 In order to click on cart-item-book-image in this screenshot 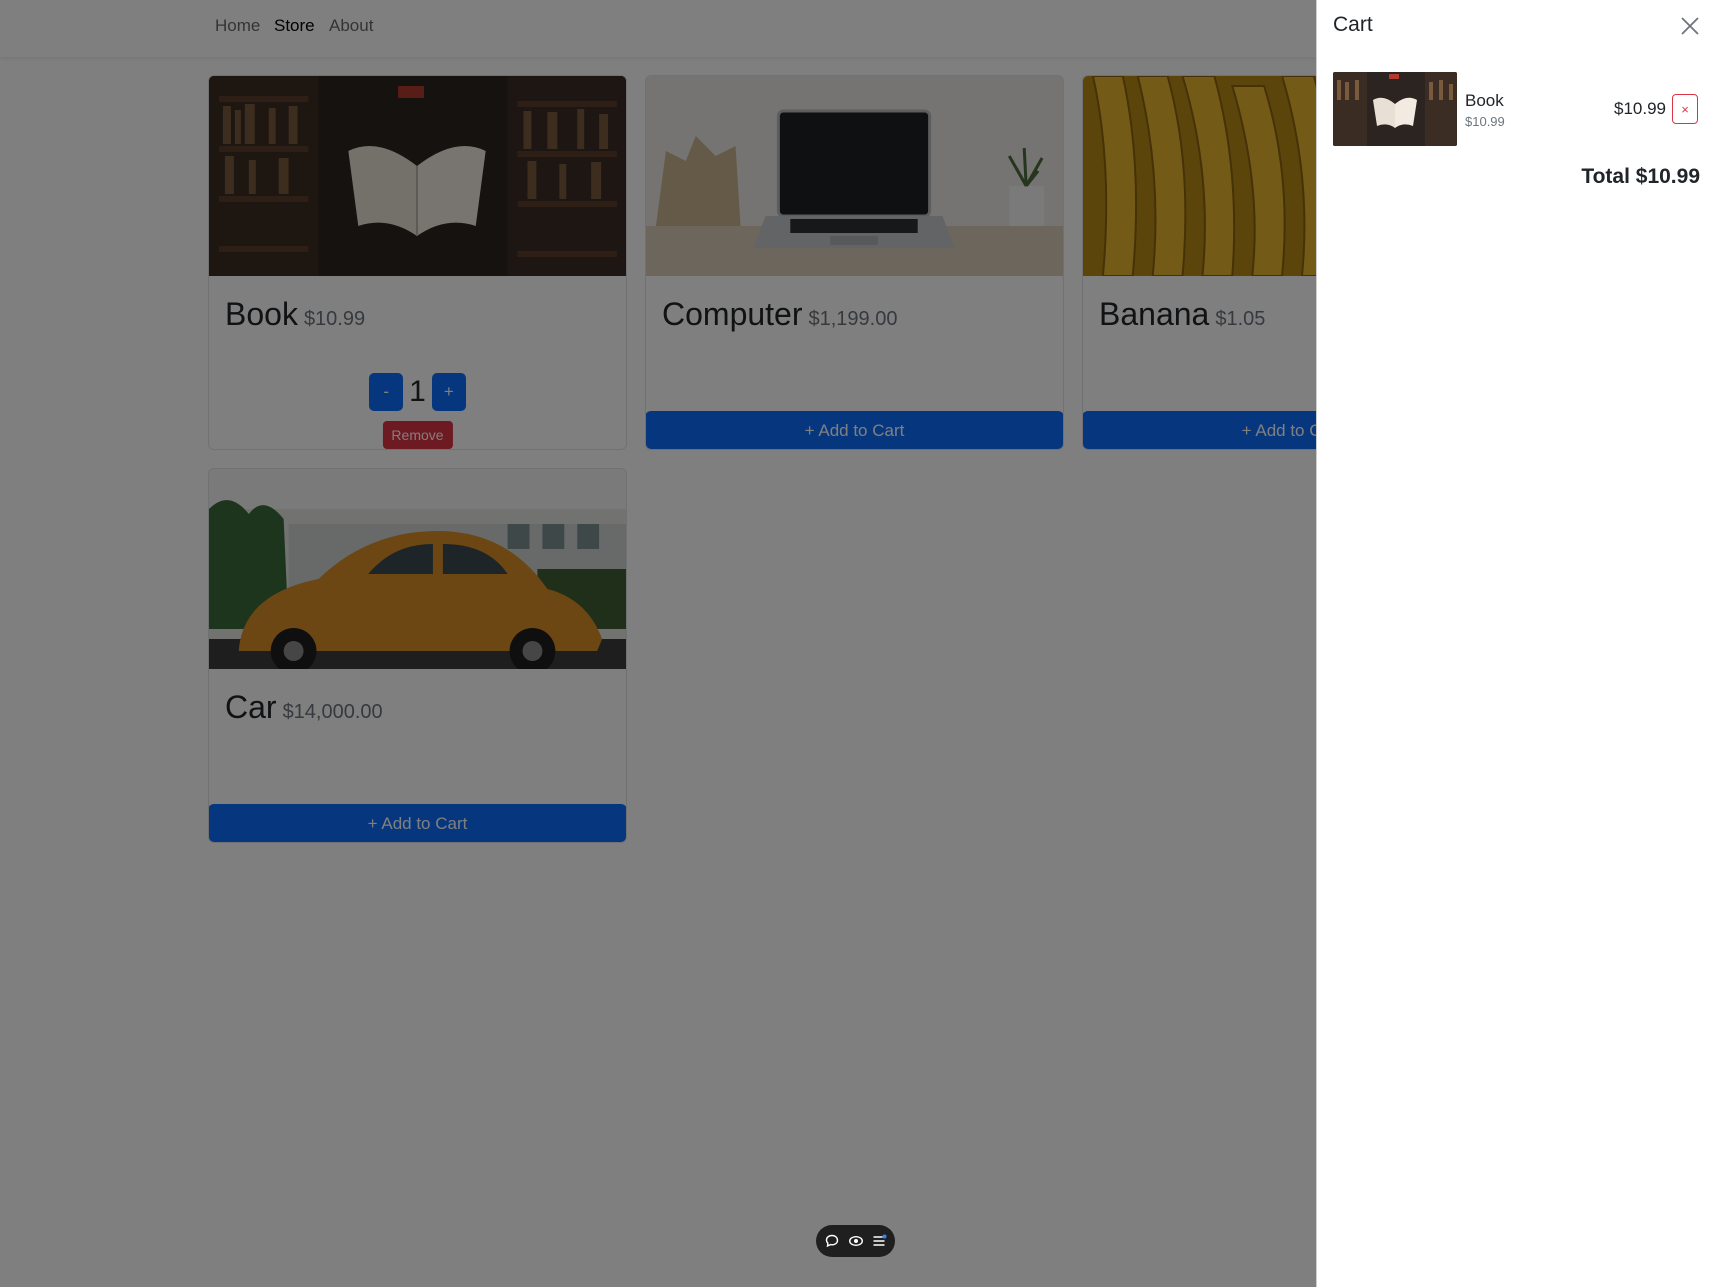, I will do `click(1395, 109)`.